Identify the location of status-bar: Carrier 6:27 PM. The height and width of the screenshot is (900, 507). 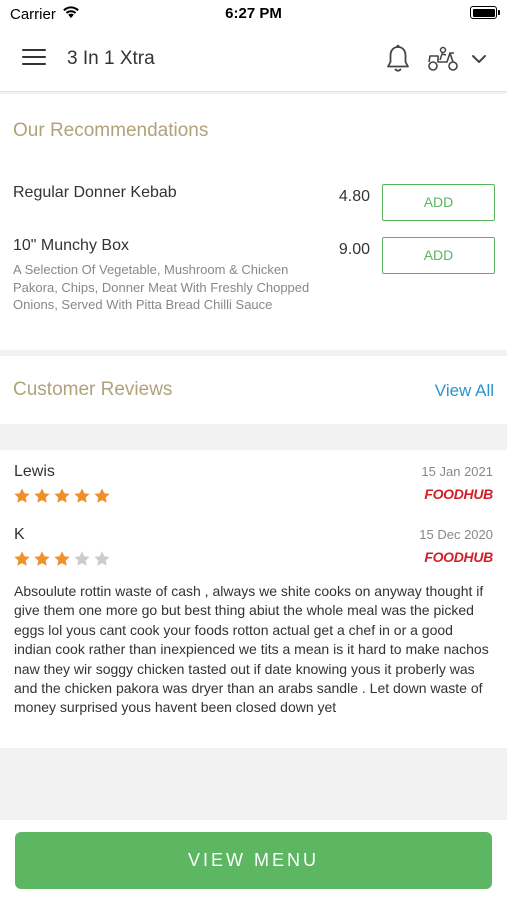
(253, 14).